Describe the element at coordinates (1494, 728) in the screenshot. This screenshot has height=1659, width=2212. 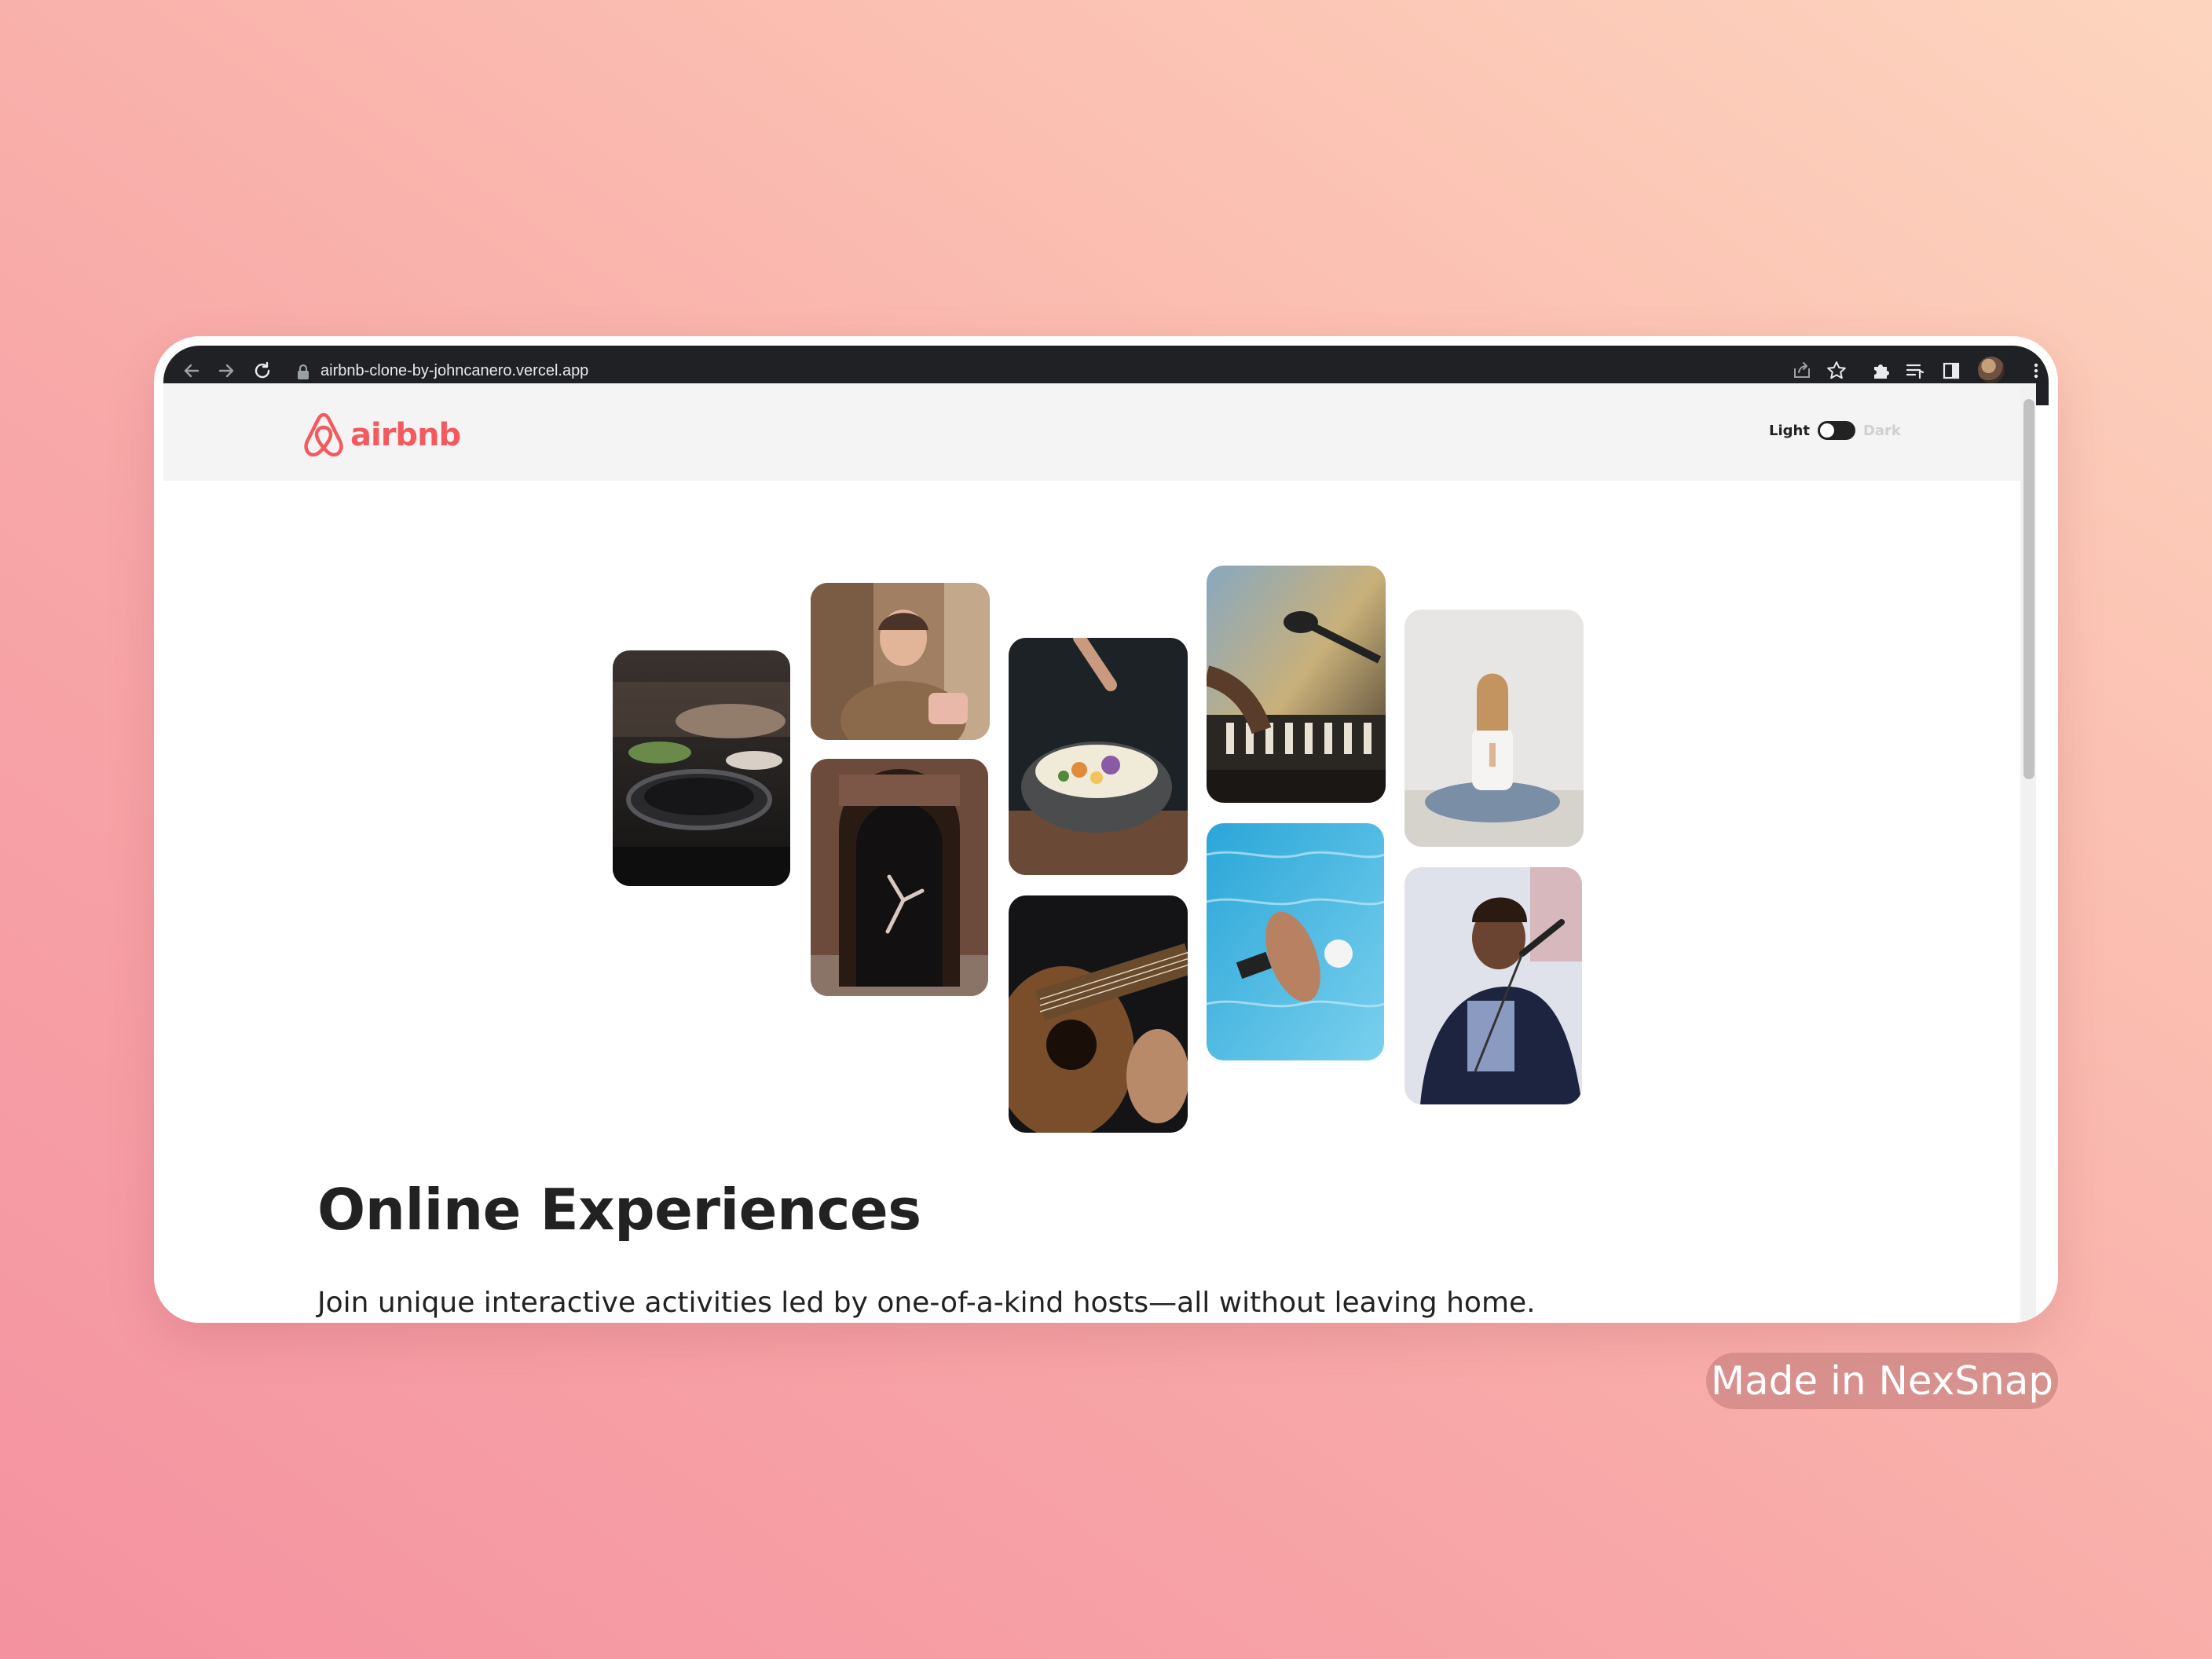
I see `photo-yoga` at that location.